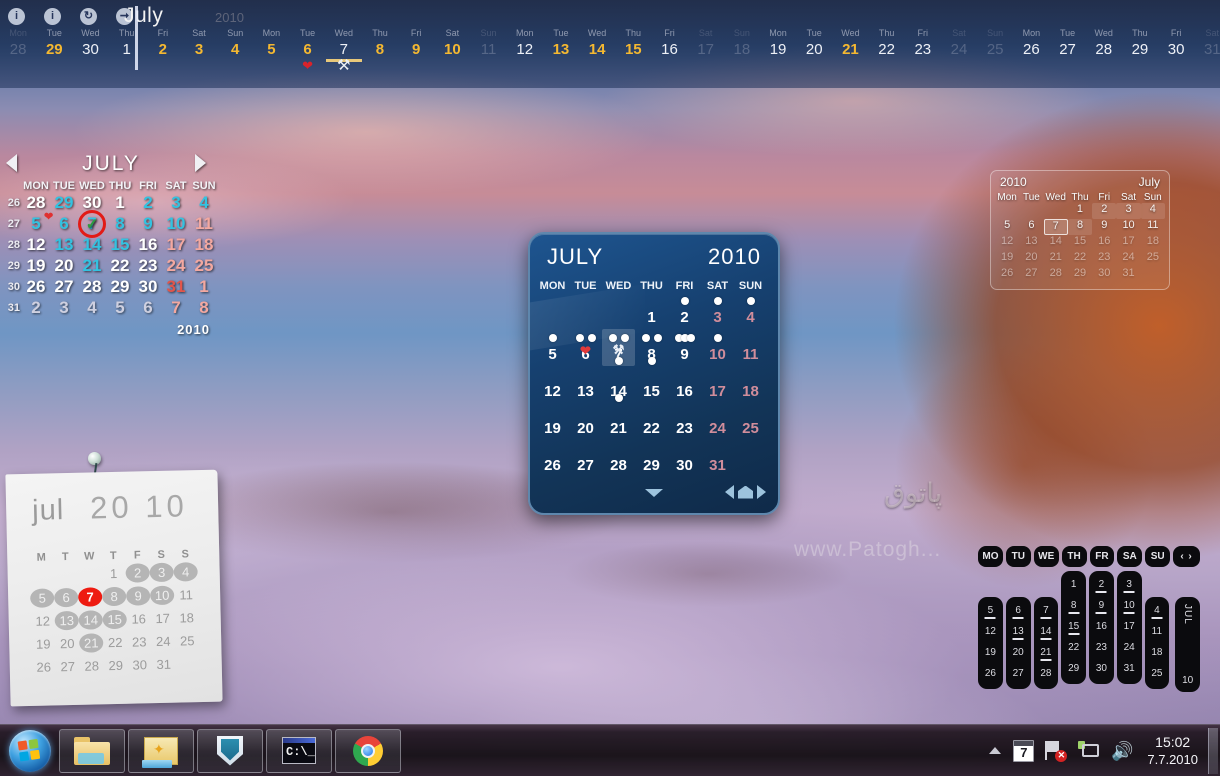 The height and width of the screenshot is (776, 1220). What do you see at coordinates (618, 421) in the screenshot?
I see `blue-calendar-day: 21` at bounding box center [618, 421].